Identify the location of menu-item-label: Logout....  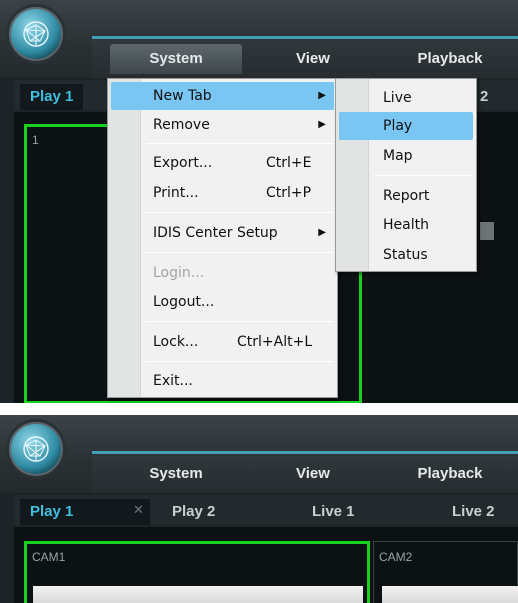
(184, 302).